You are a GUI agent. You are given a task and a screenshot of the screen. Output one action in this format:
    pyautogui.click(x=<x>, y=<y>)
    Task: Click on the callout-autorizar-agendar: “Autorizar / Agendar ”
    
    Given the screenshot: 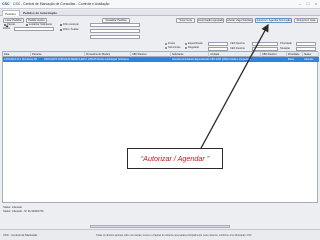 What is the action you would take?
    pyautogui.click(x=175, y=158)
    